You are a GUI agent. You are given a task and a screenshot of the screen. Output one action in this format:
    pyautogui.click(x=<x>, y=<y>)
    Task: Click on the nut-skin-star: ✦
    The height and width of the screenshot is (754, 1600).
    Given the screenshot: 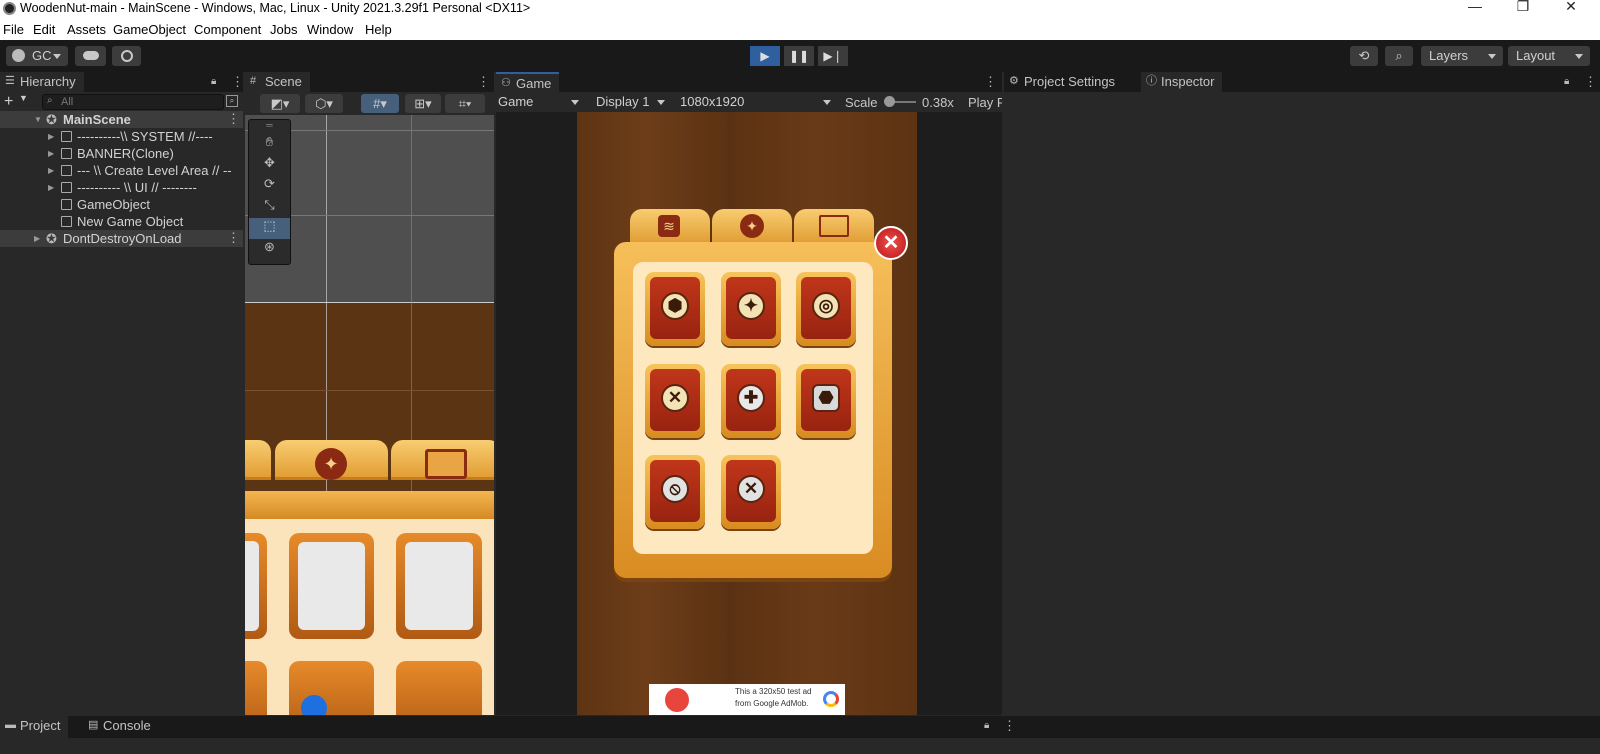 What is the action you would take?
    pyautogui.click(x=751, y=309)
    